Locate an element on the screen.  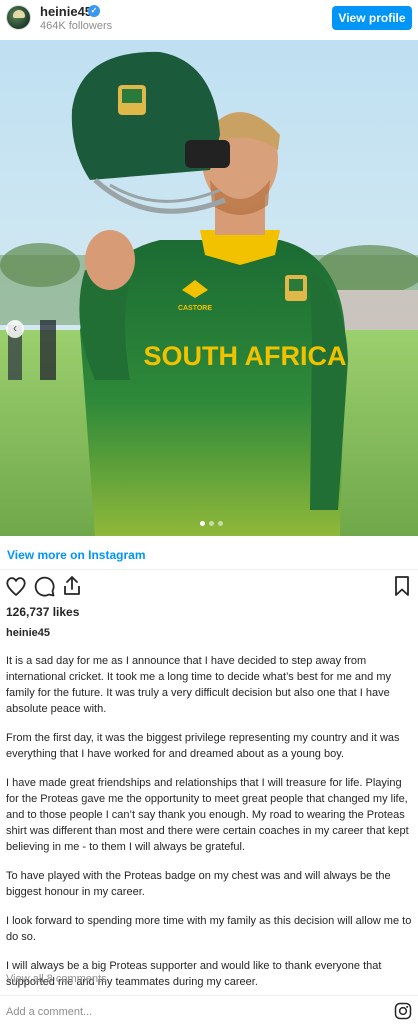
view-profile-button: View profile is located at coordinates (372, 18).